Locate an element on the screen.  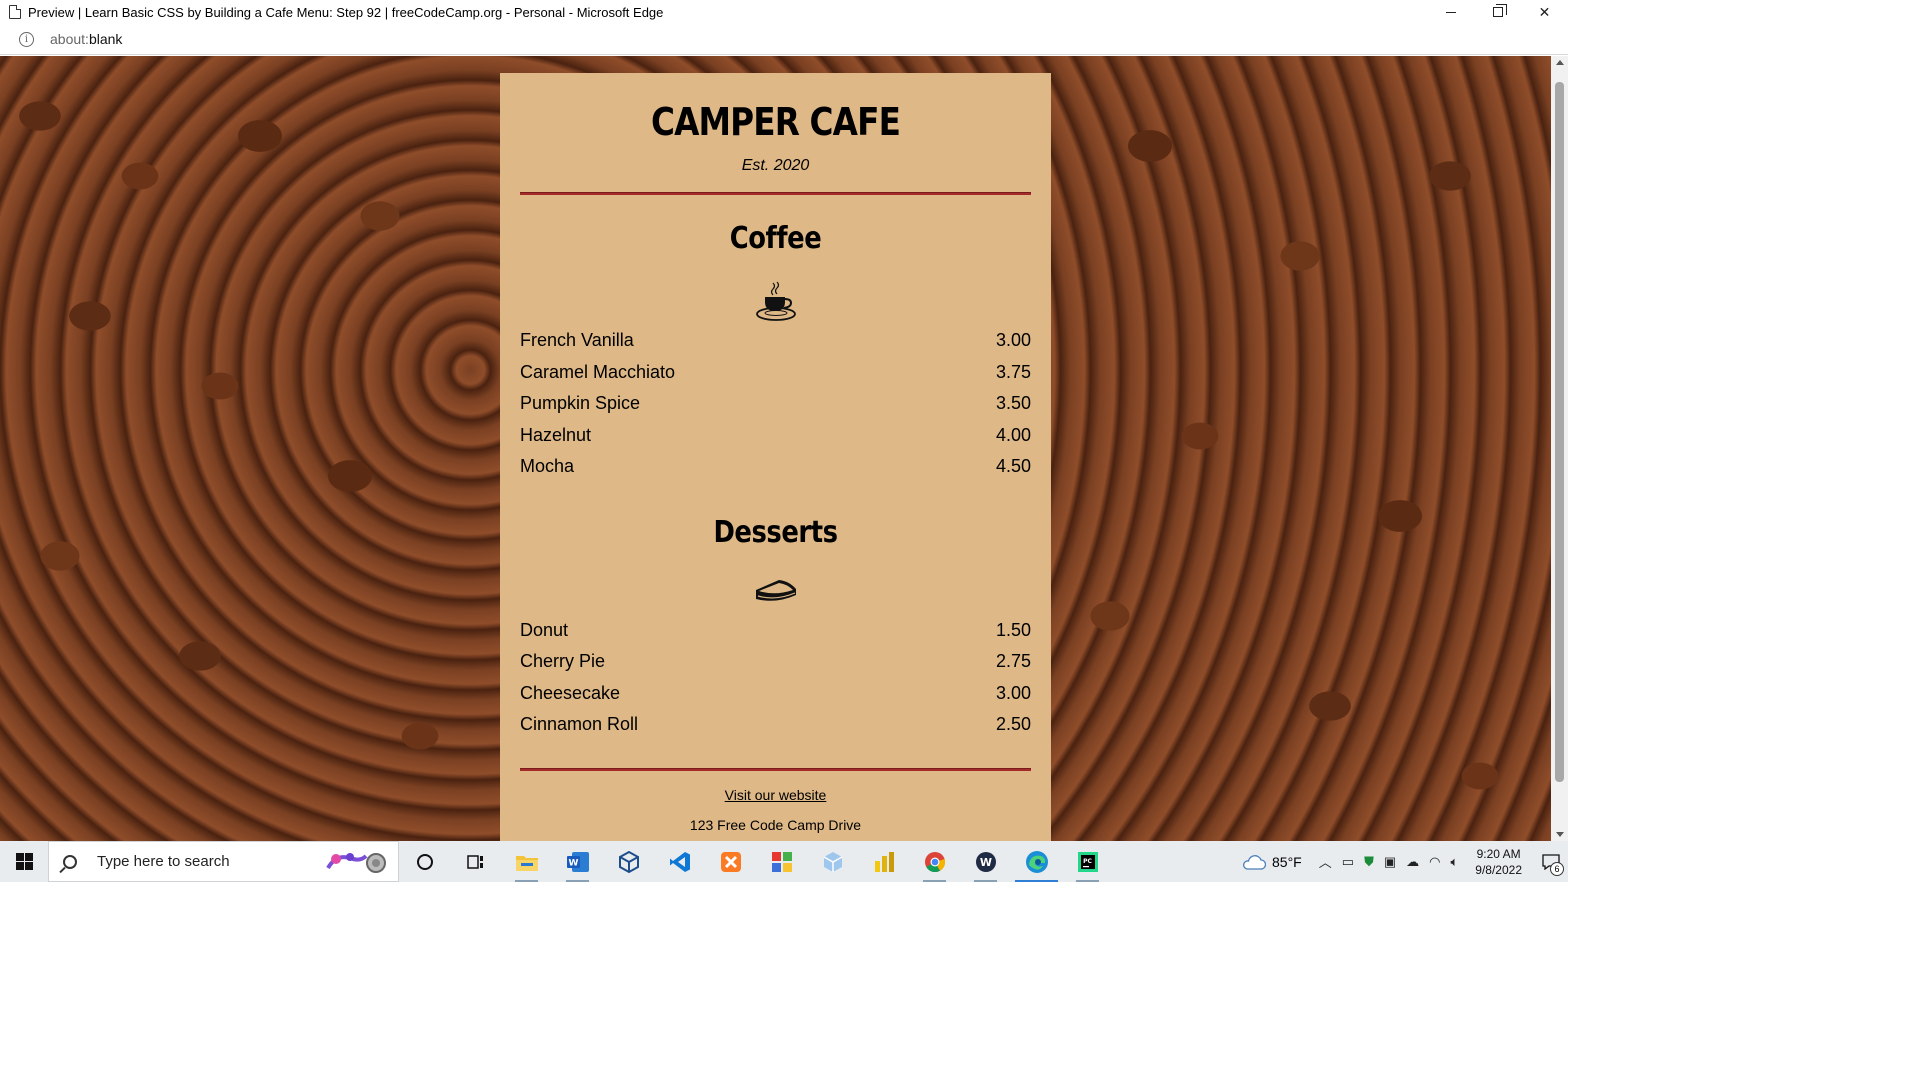
file-explorer-icon is located at coordinates (526, 861).